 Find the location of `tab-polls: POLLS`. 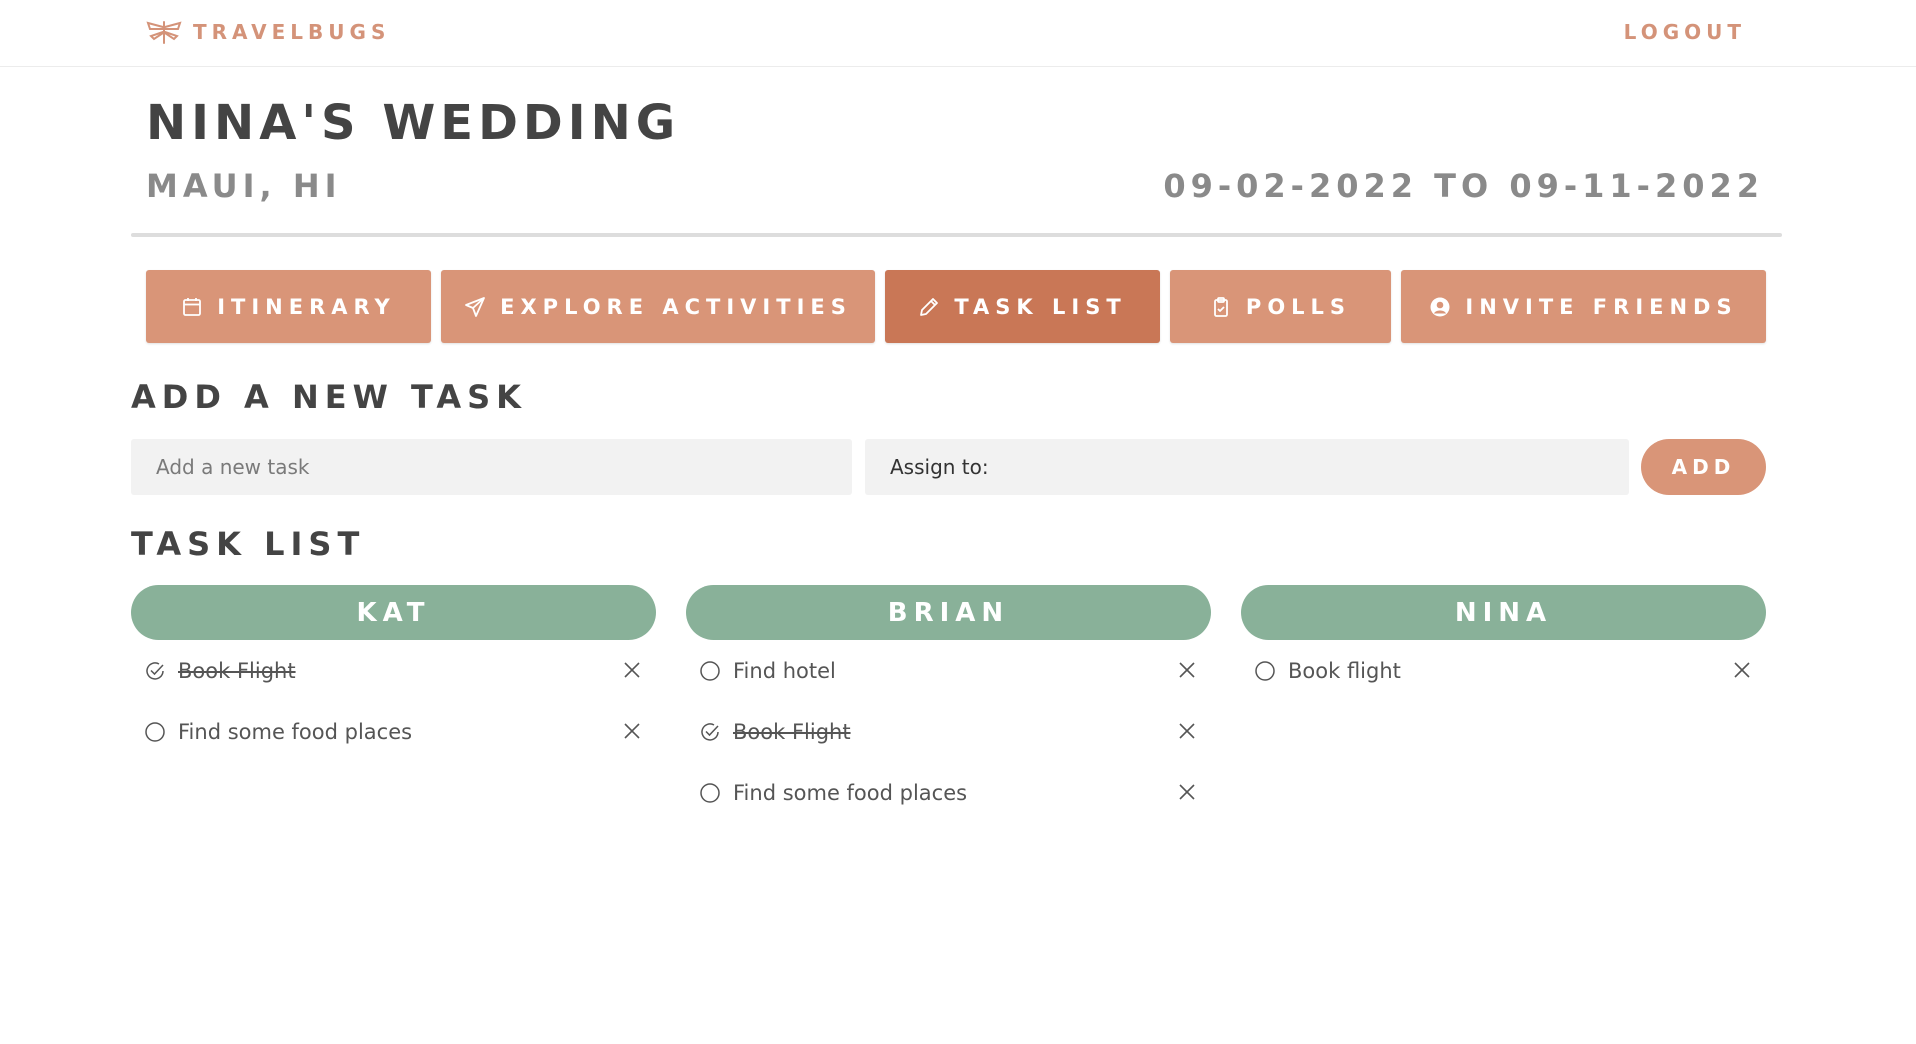

tab-polls: POLLS is located at coordinates (1280, 306).